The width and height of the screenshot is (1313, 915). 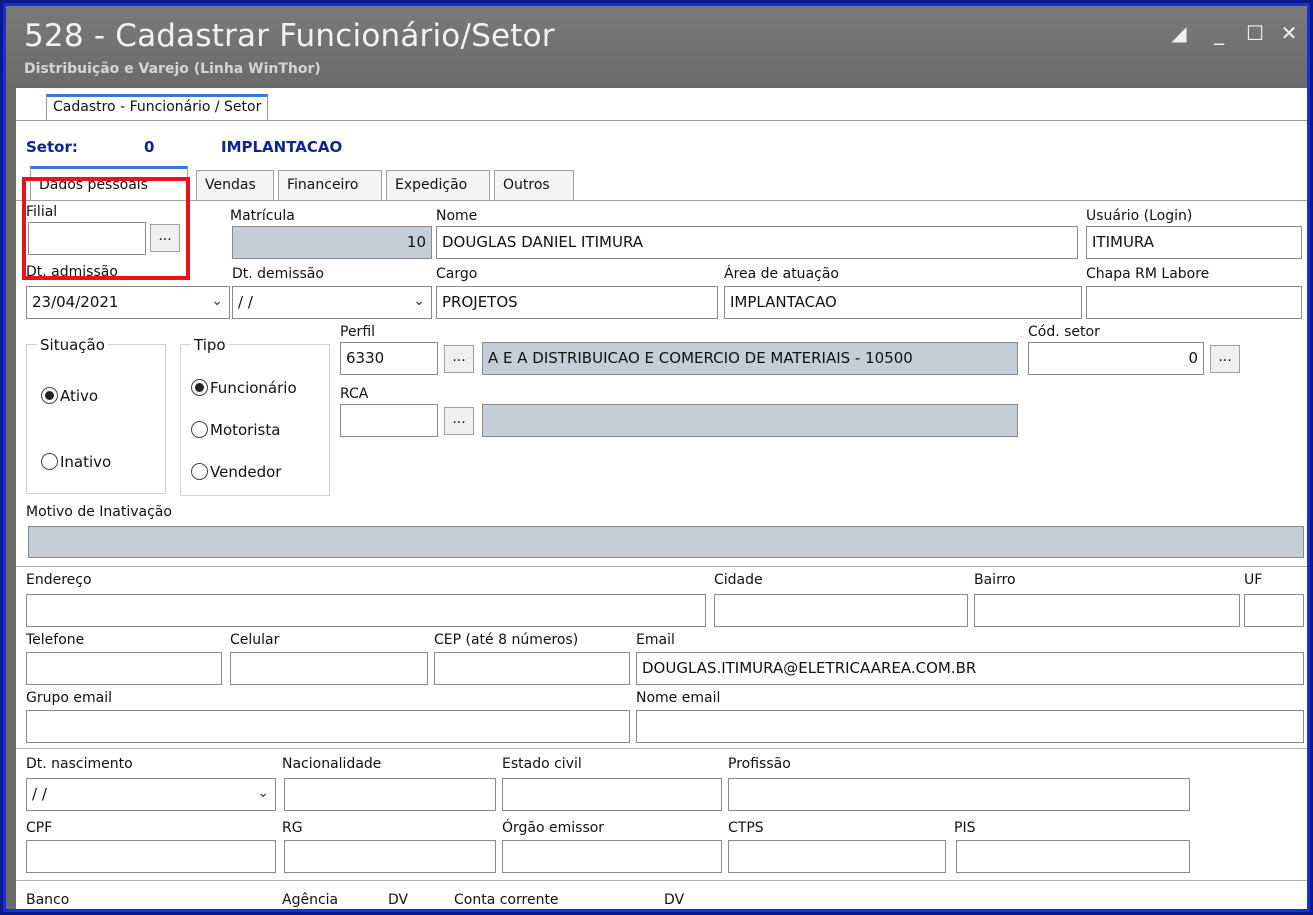 What do you see at coordinates (757, 242) in the screenshot?
I see `nome-input: DOUGLAS DANIEL ITIMURA` at bounding box center [757, 242].